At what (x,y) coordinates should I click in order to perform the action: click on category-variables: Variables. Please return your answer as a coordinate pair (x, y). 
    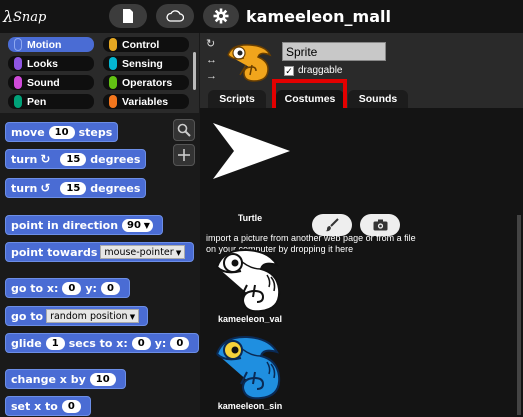
    Looking at the image, I should click on (146, 101).